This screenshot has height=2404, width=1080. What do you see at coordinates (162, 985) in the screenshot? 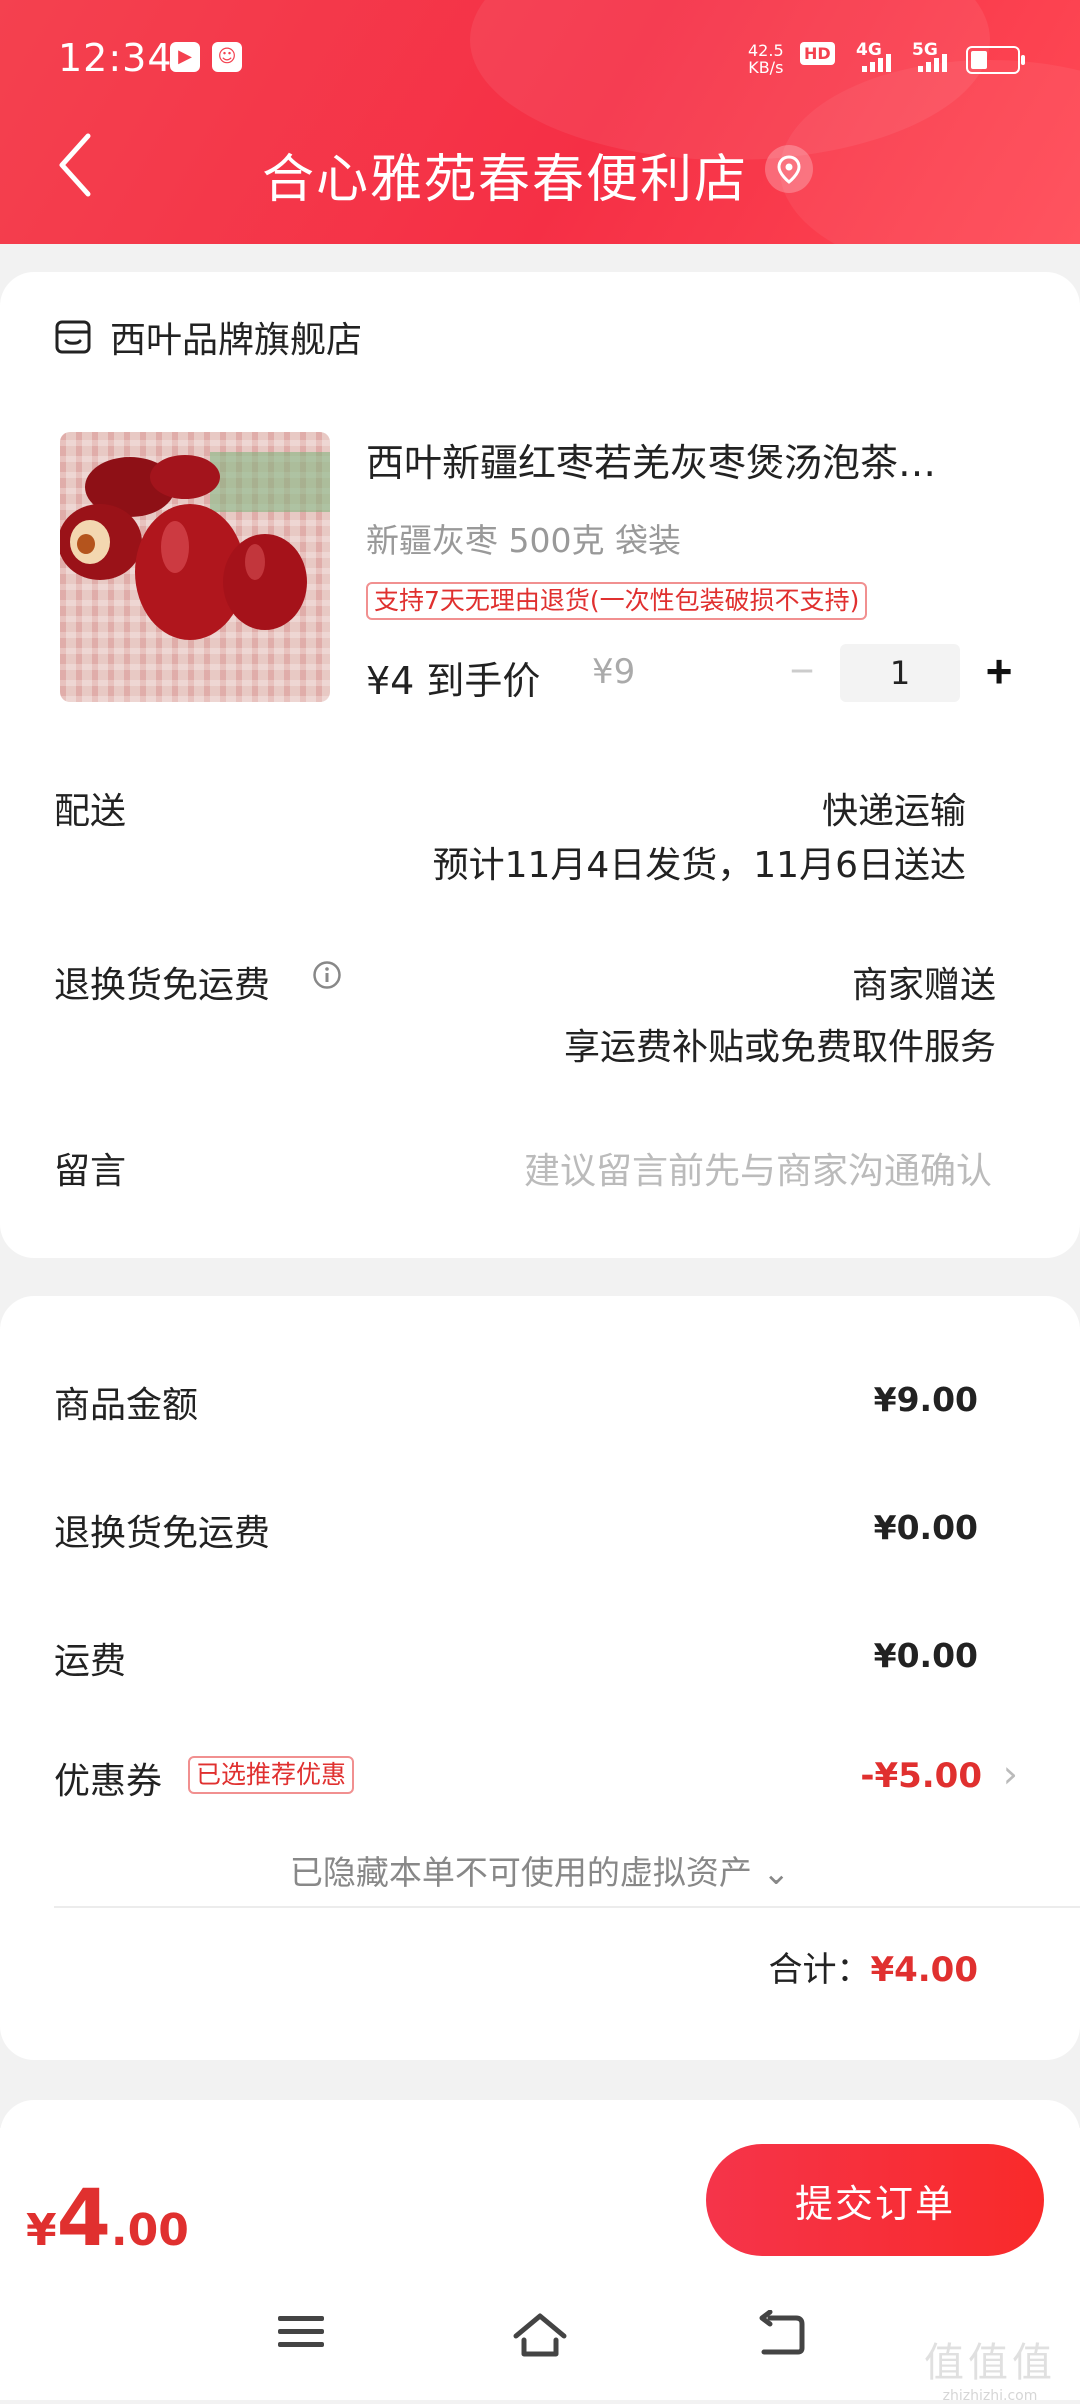
I see `return-shipping-label: 退换货免运费` at bounding box center [162, 985].